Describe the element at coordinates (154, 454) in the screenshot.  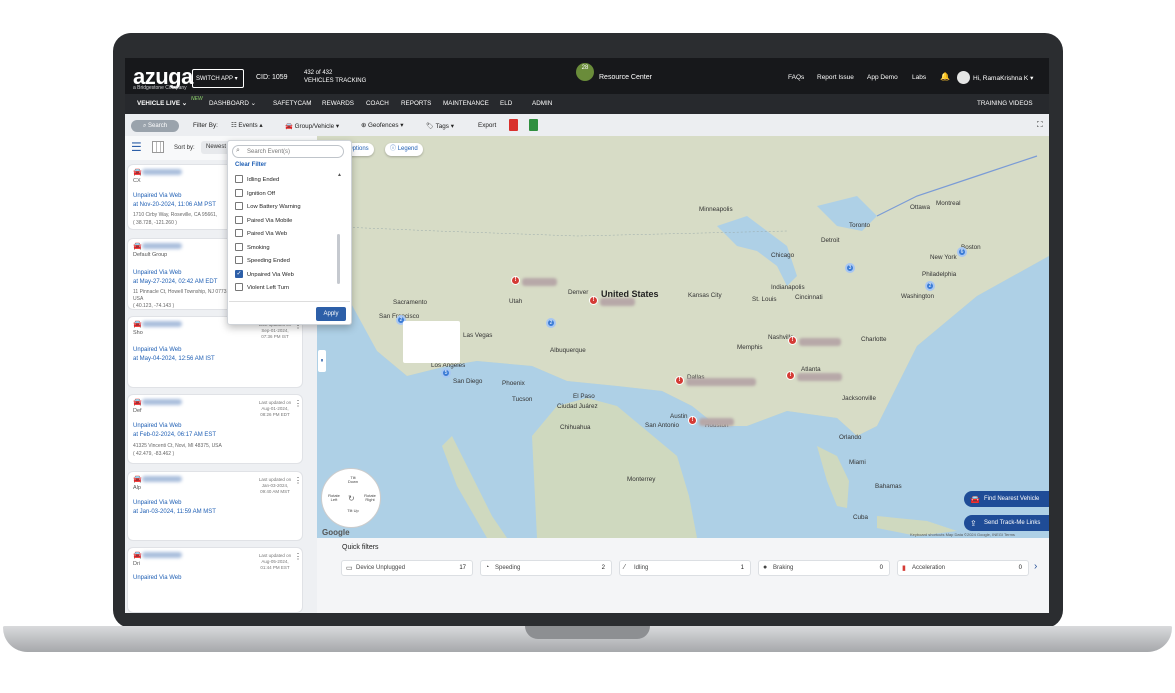
I see `coordinates: ( 42.479, -83.462 )` at that location.